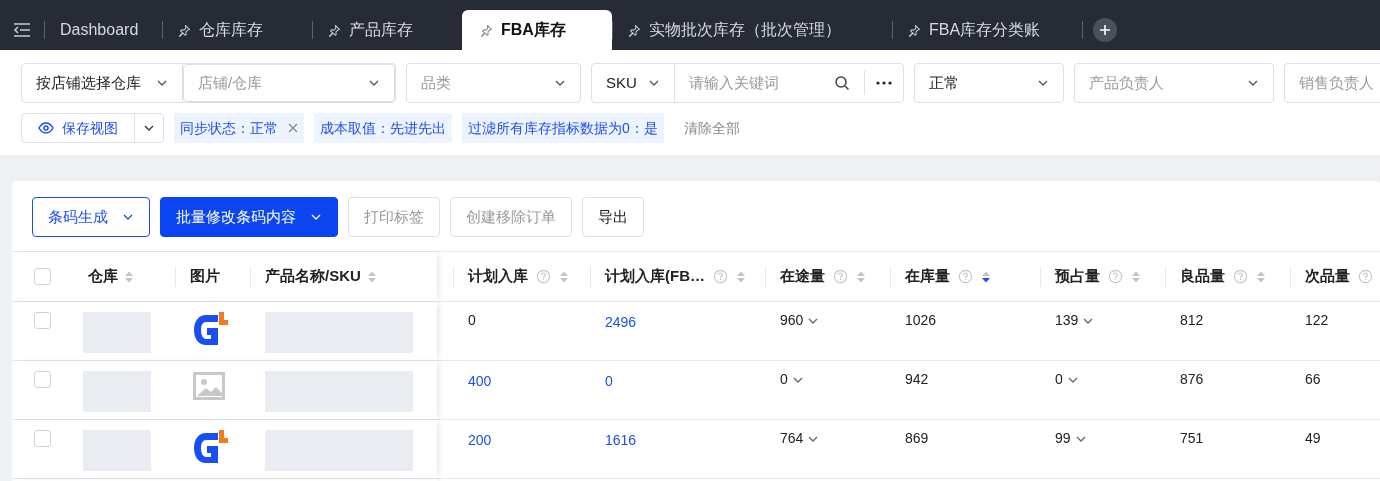  What do you see at coordinates (383, 128) in the screenshot?
I see `filter-tag: 成本取值：先进先出` at bounding box center [383, 128].